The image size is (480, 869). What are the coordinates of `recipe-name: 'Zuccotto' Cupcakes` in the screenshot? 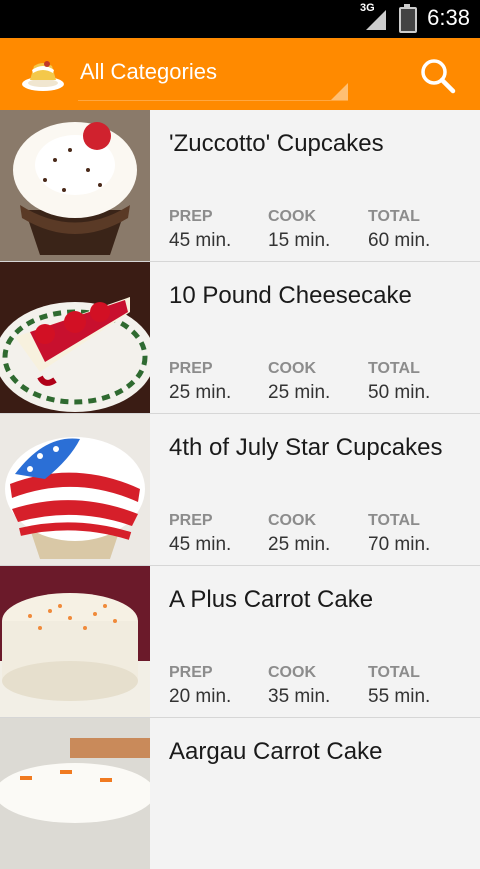 It's located at (276, 143).